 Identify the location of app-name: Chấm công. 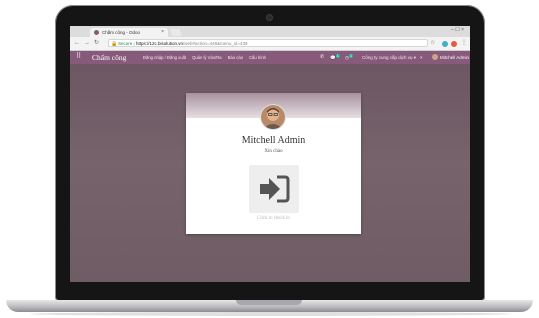
(109, 57).